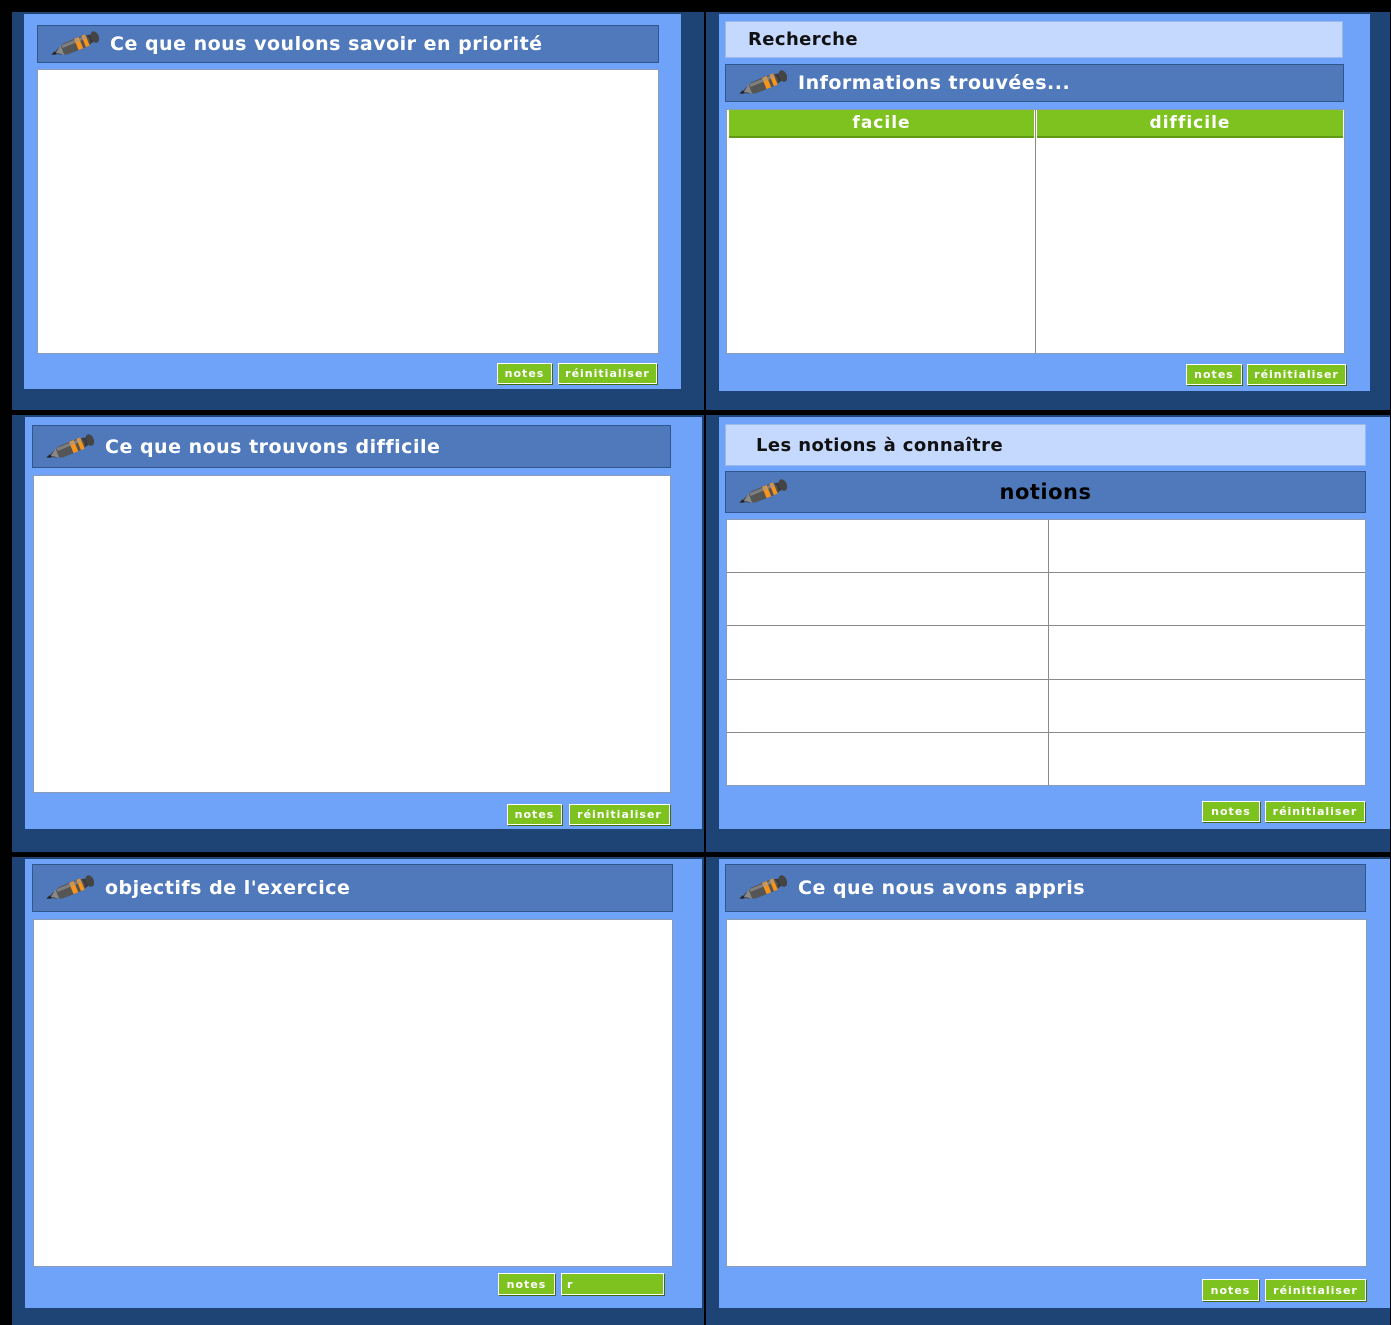 The width and height of the screenshot is (1391, 1325). I want to click on column-header-easy: facile, so click(881, 124).